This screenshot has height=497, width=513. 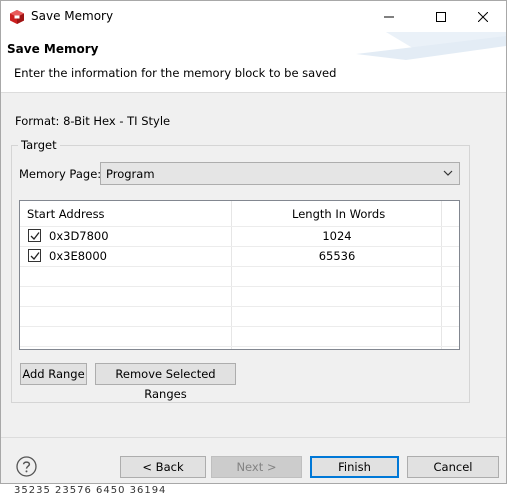 What do you see at coordinates (354, 467) in the screenshot?
I see `finish-button: Finish` at bounding box center [354, 467].